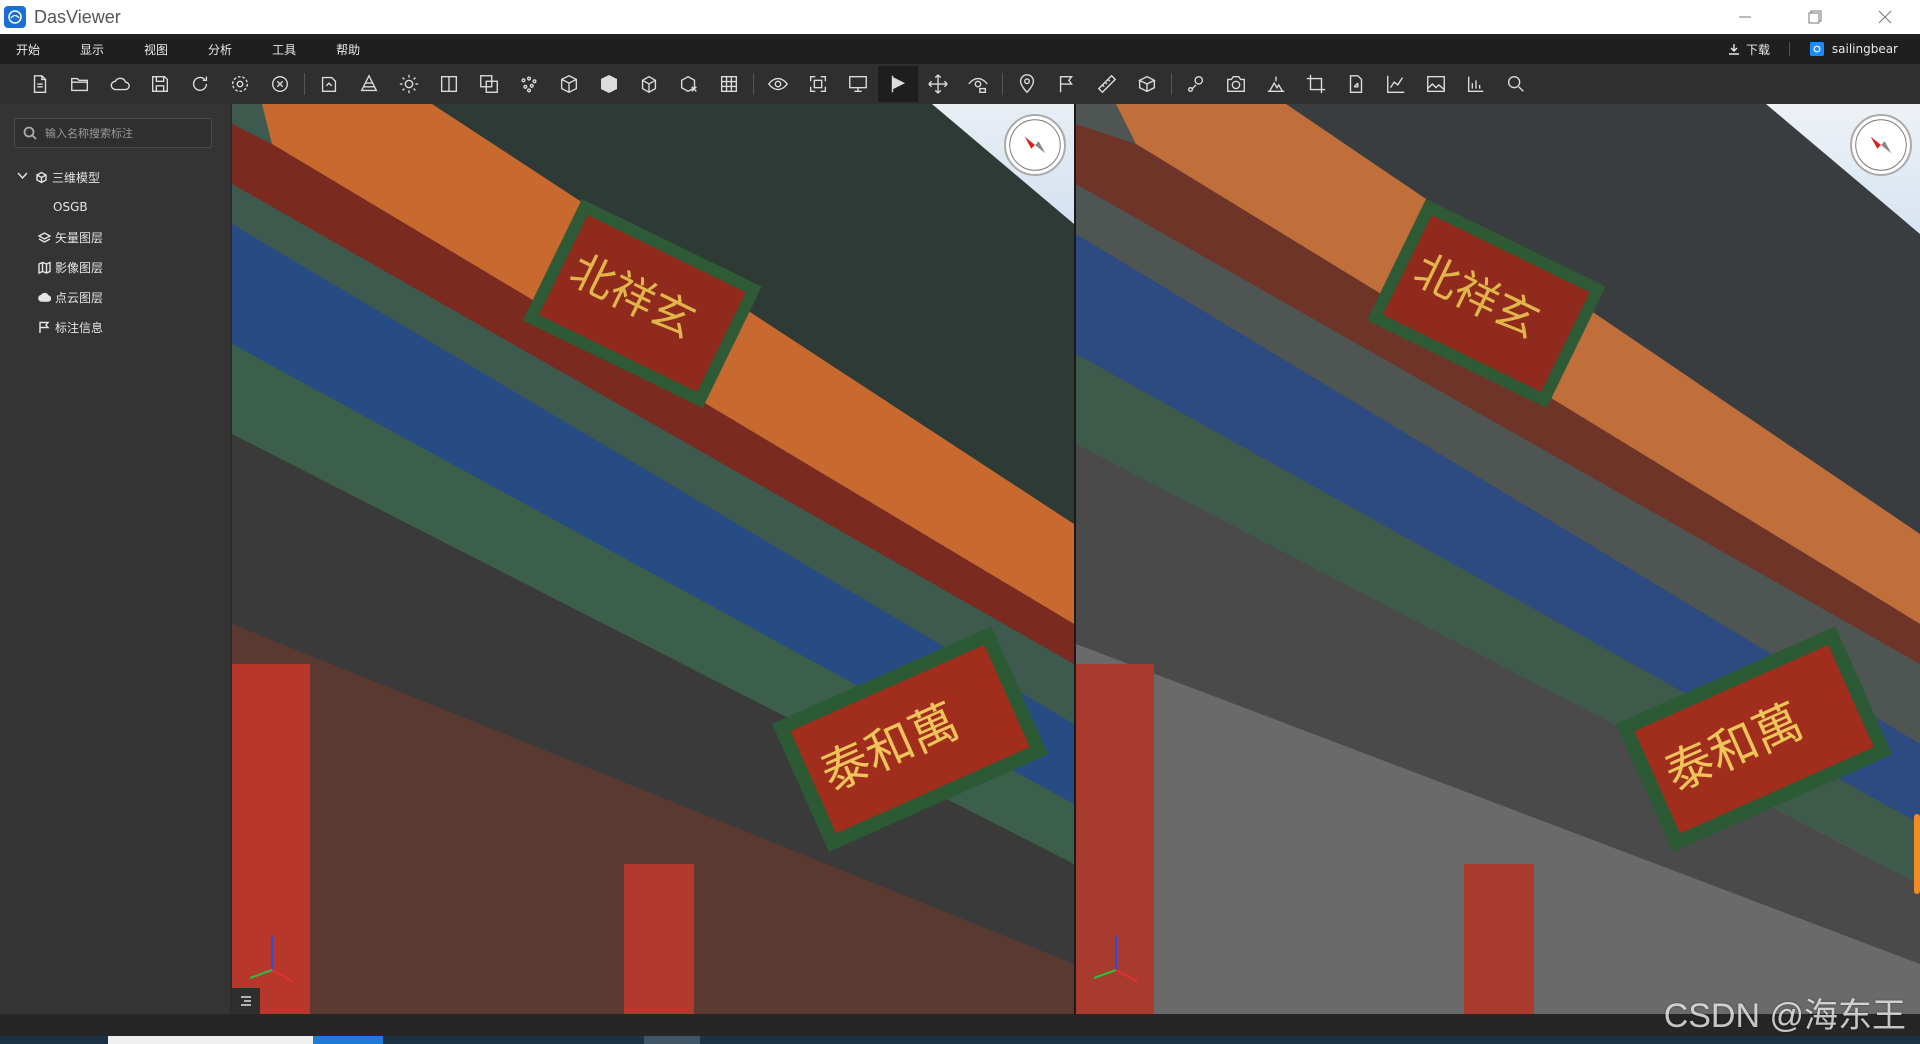 This screenshot has height=1044, width=1920. Describe the element at coordinates (729, 84) in the screenshot. I see `grid-button` at that location.